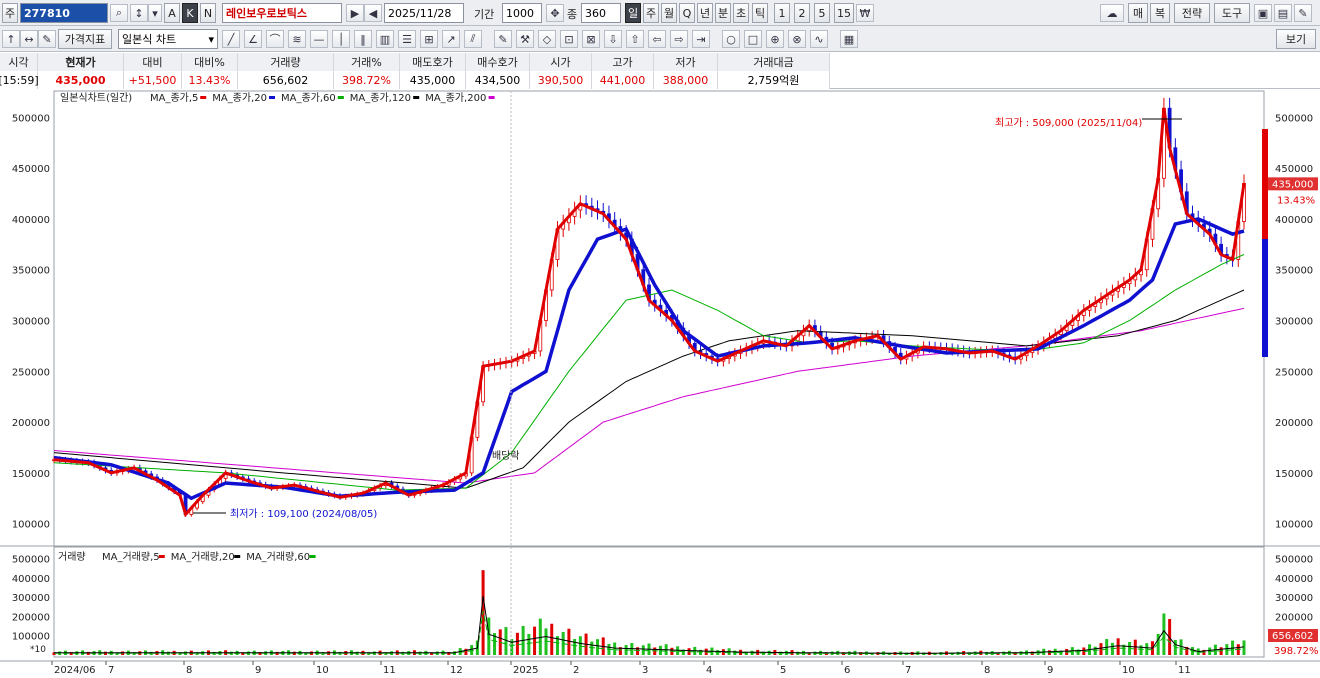  I want to click on tool-icon: ⚒, so click(525, 39).